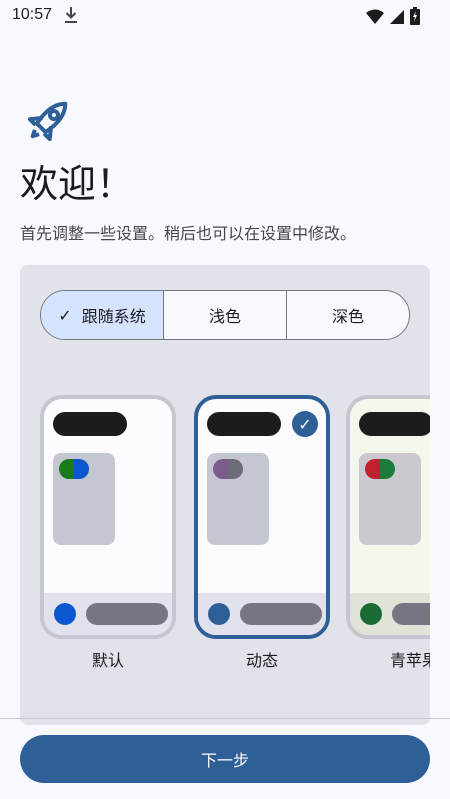 The image size is (450, 799). Describe the element at coordinates (396, 17) in the screenshot. I see `cell-signal-icon` at that location.